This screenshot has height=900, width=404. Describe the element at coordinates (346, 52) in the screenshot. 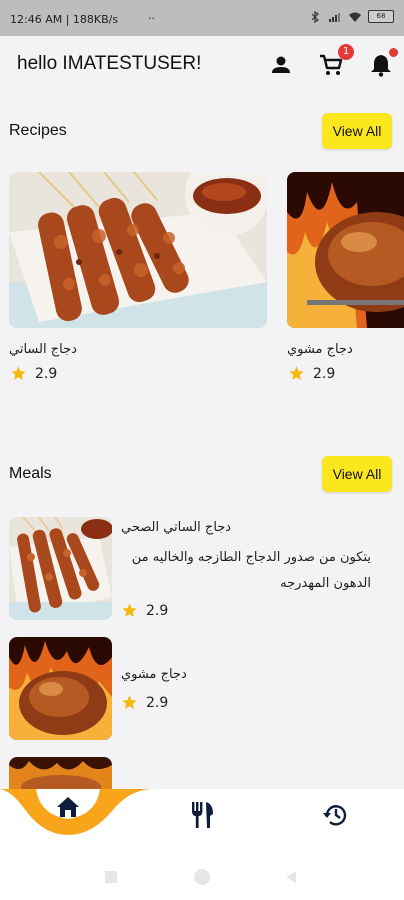

I see `cart-count-badge: 1` at that location.